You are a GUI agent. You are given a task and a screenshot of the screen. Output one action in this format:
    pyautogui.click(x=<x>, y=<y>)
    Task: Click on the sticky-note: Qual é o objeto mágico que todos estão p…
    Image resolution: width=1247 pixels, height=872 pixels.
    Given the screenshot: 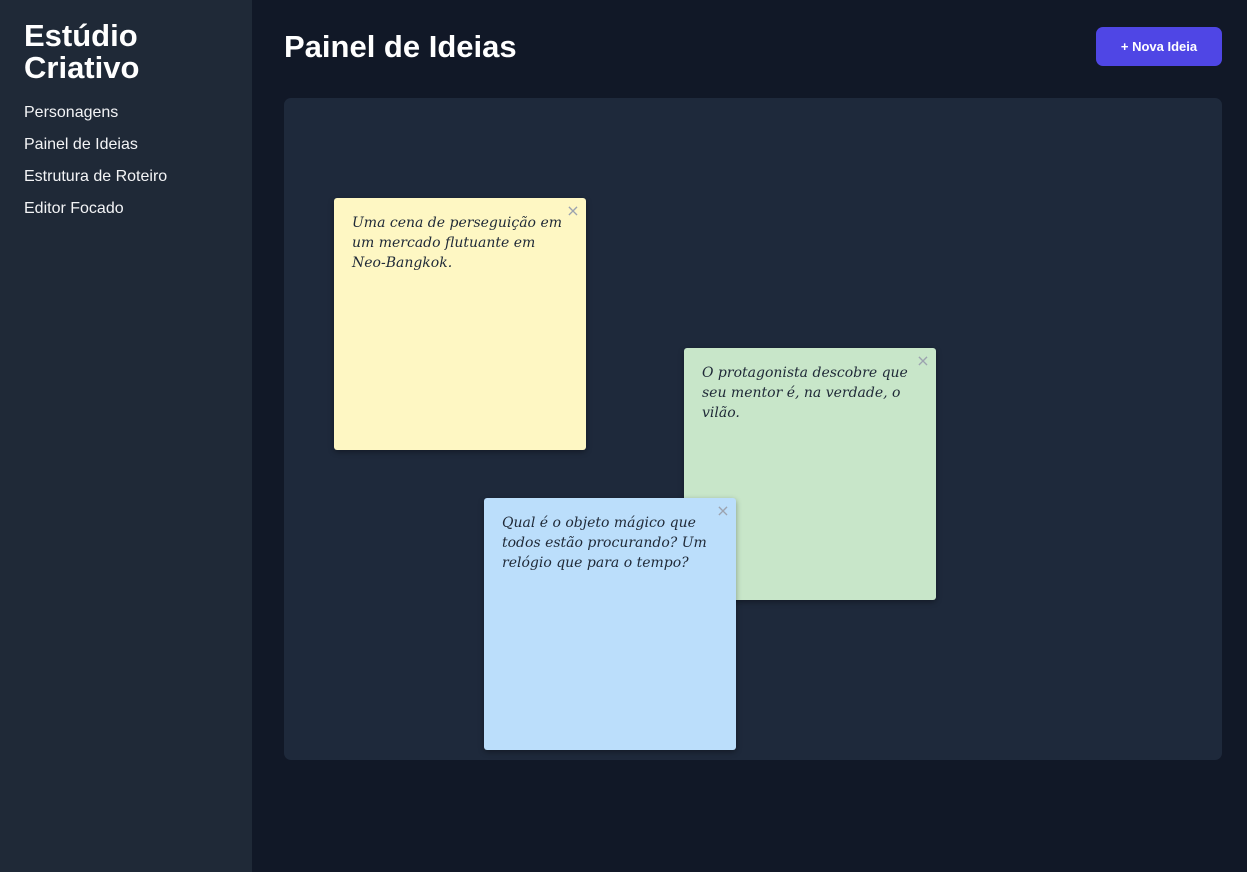 What is the action you would take?
    pyautogui.click(x=610, y=624)
    